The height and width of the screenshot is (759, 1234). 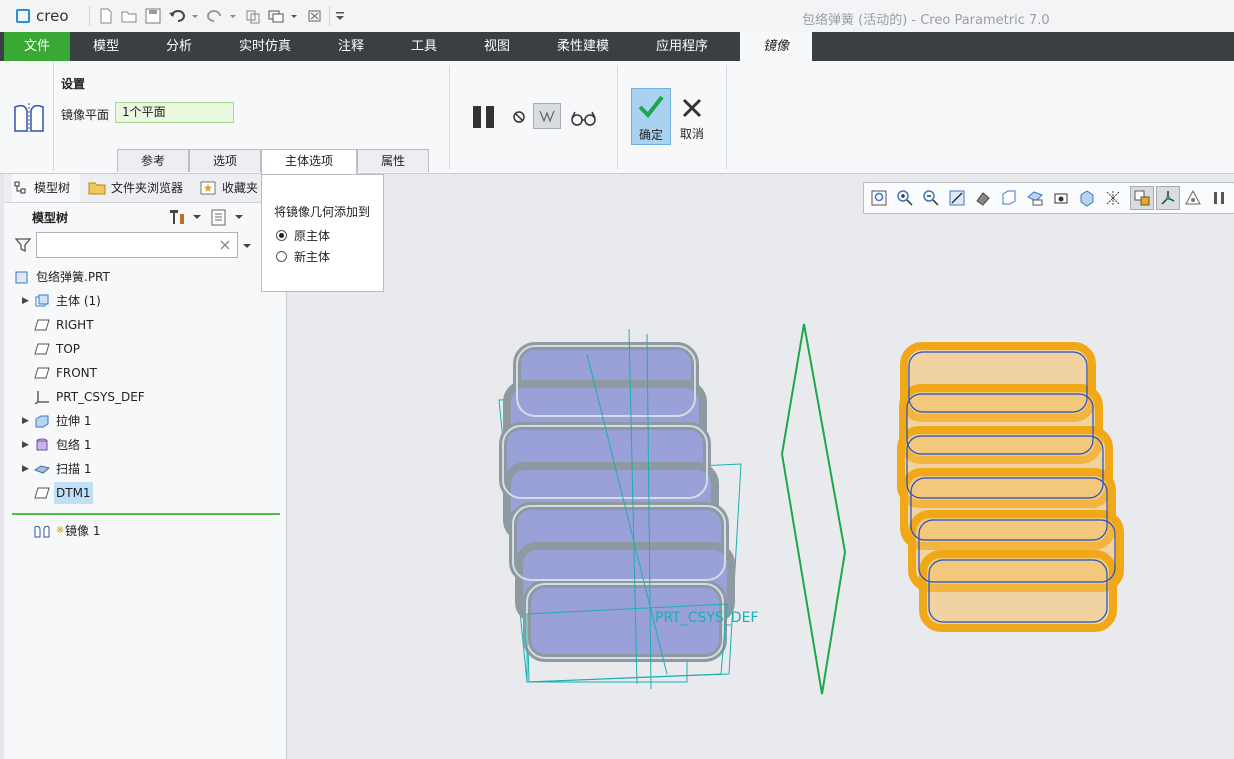 I want to click on ok-label: 确定, so click(x=650, y=135).